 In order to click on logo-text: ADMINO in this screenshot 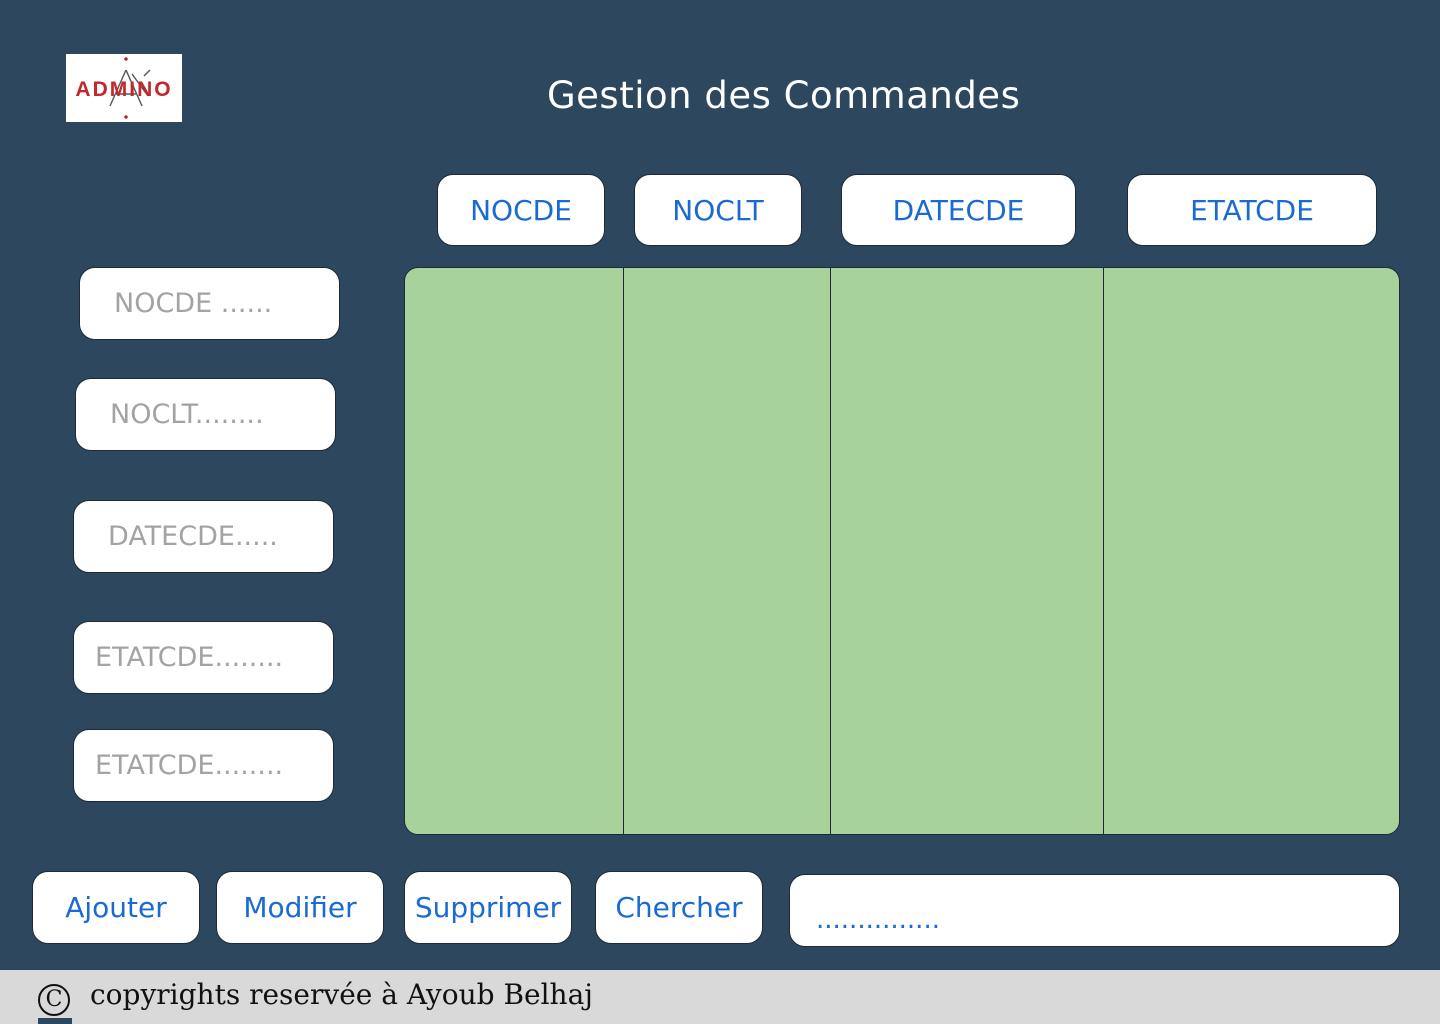, I will do `click(123, 89)`.